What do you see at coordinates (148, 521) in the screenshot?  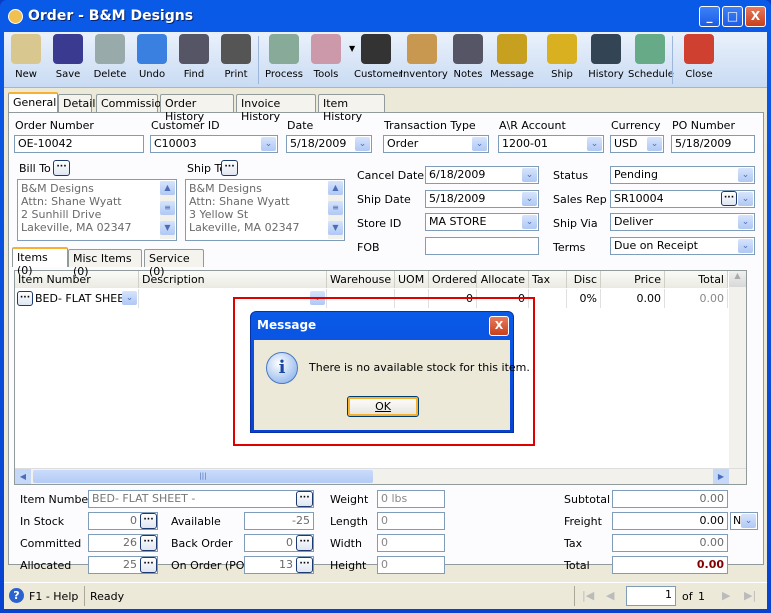 I see `in-stock-lookup-button: ···` at bounding box center [148, 521].